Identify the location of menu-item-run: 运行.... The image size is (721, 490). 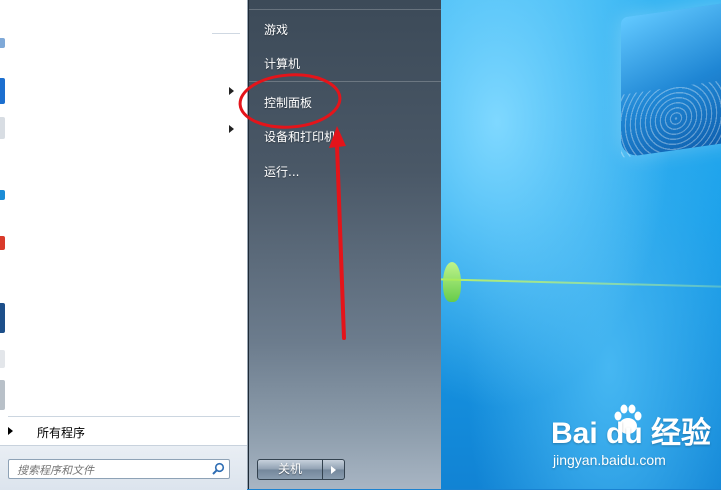
(281, 171).